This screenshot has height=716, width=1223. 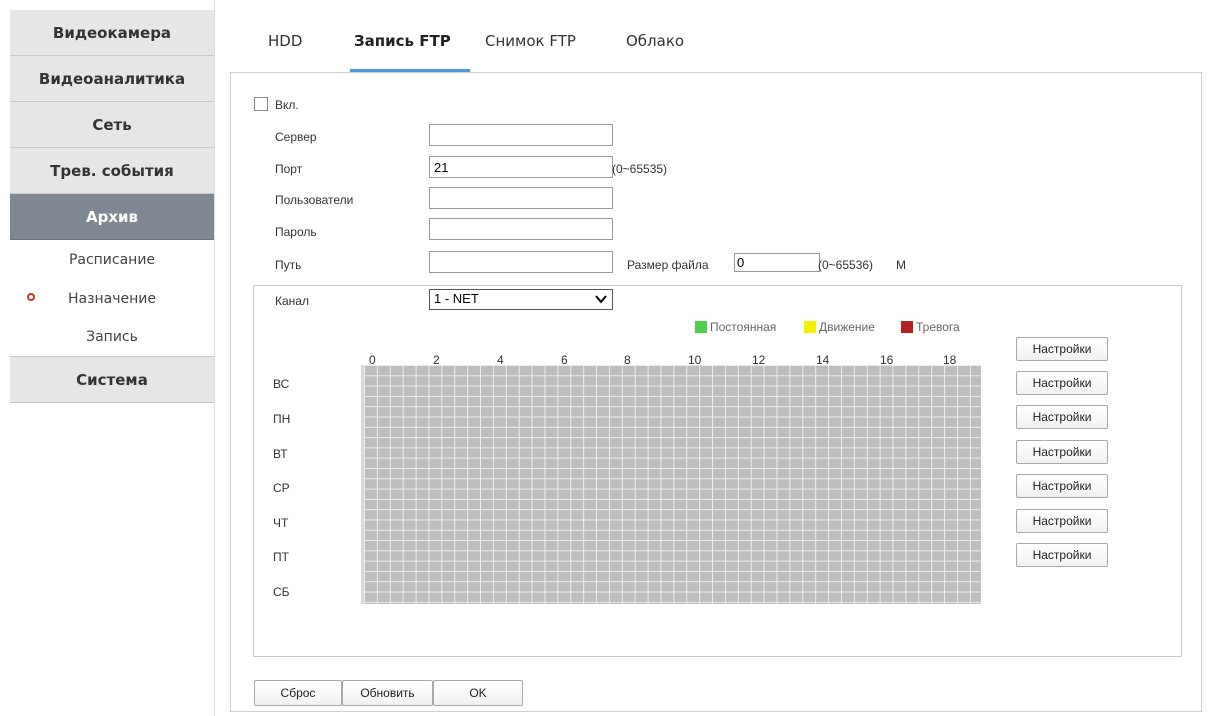 What do you see at coordinates (112, 79) in the screenshot?
I see `nav-item-videoanalytics: Видеоаналитика` at bounding box center [112, 79].